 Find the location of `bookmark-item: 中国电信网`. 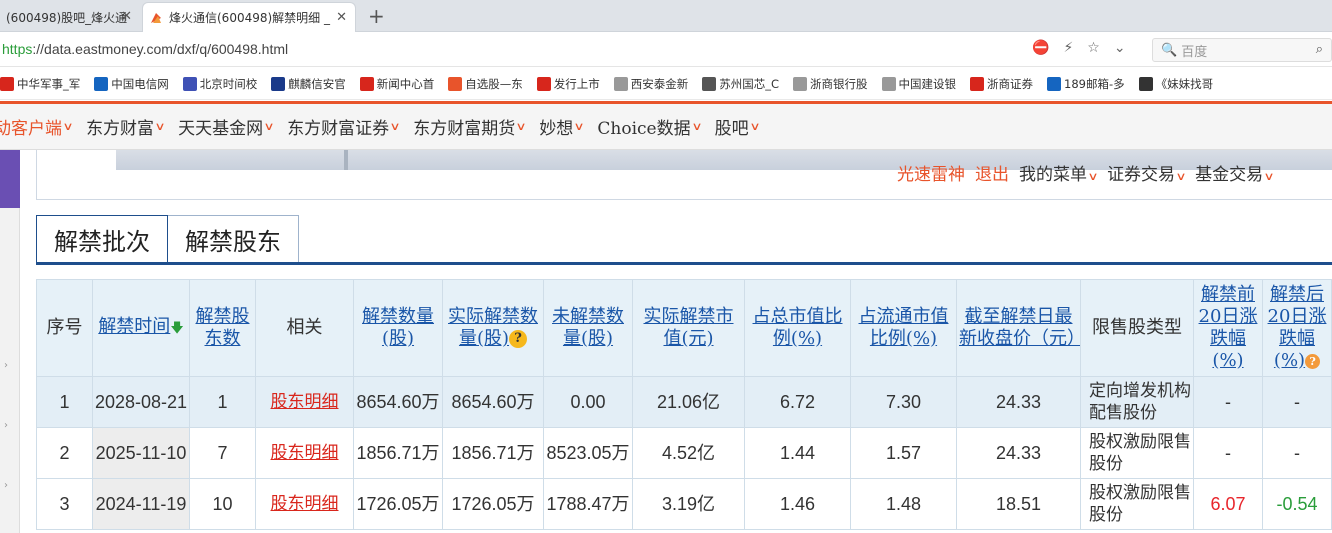

bookmark-item: 中国电信网 is located at coordinates (131, 84).